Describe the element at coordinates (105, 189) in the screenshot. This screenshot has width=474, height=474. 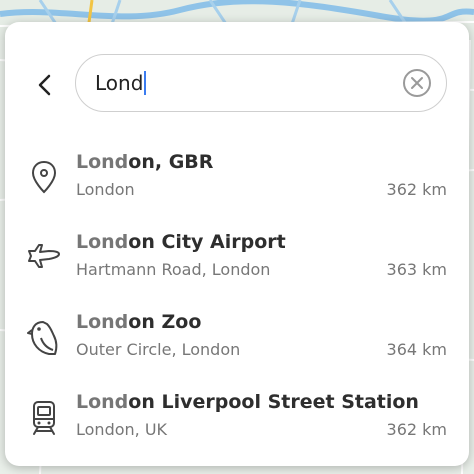
I see `result-subtitle: London` at that location.